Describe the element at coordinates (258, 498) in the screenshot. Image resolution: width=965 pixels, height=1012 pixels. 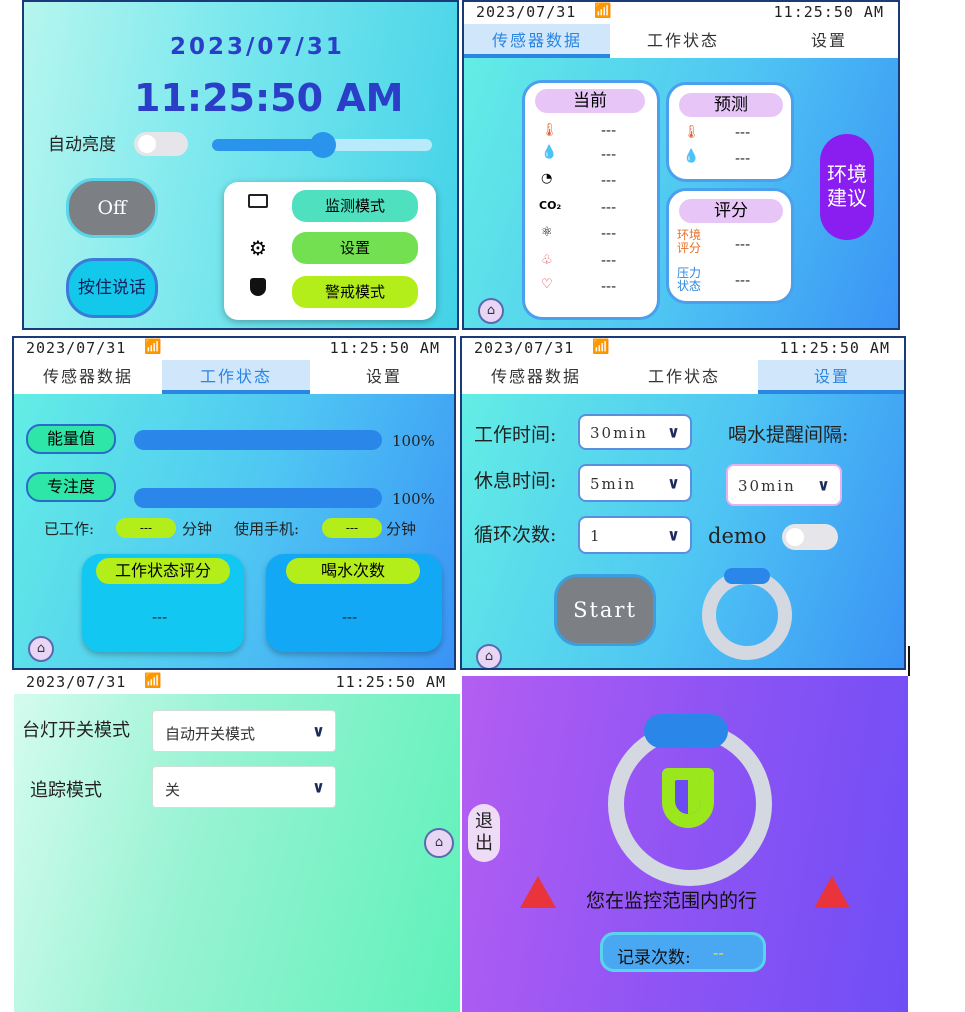
I see `focus-bar` at that location.